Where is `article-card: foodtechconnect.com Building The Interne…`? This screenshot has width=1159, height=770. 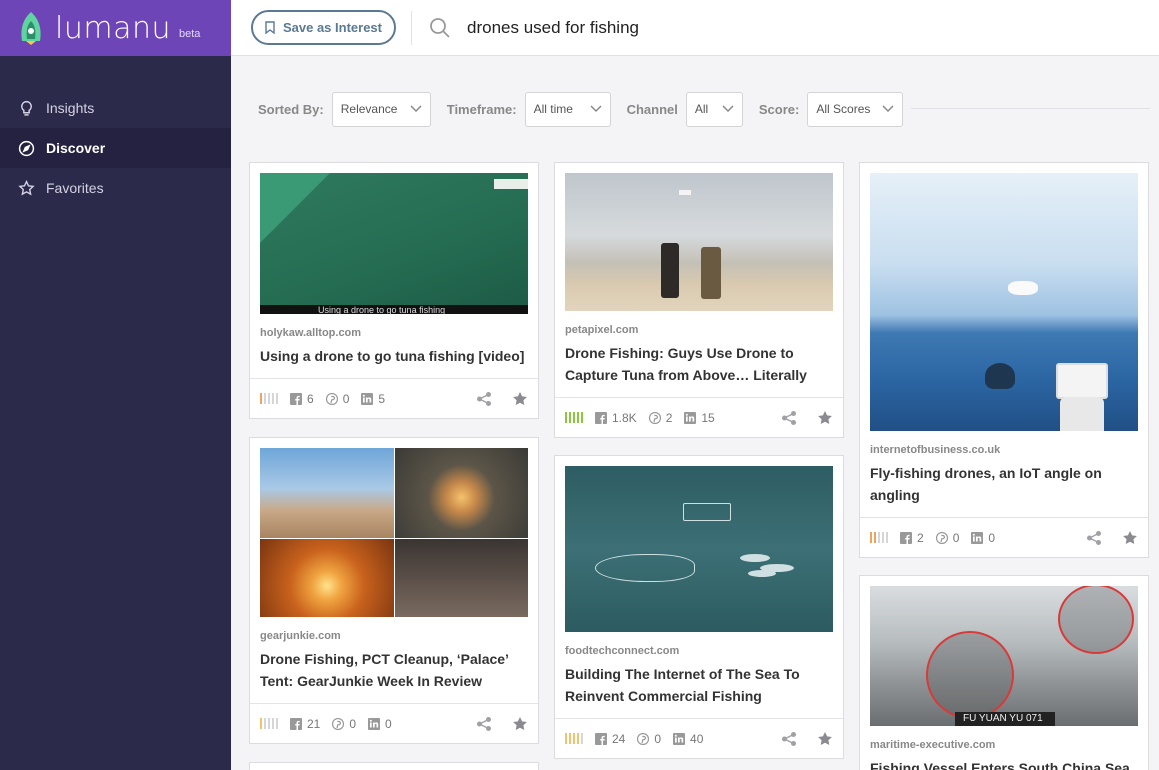
article-card: foodtechconnect.com Building The Interne… is located at coordinates (699, 607).